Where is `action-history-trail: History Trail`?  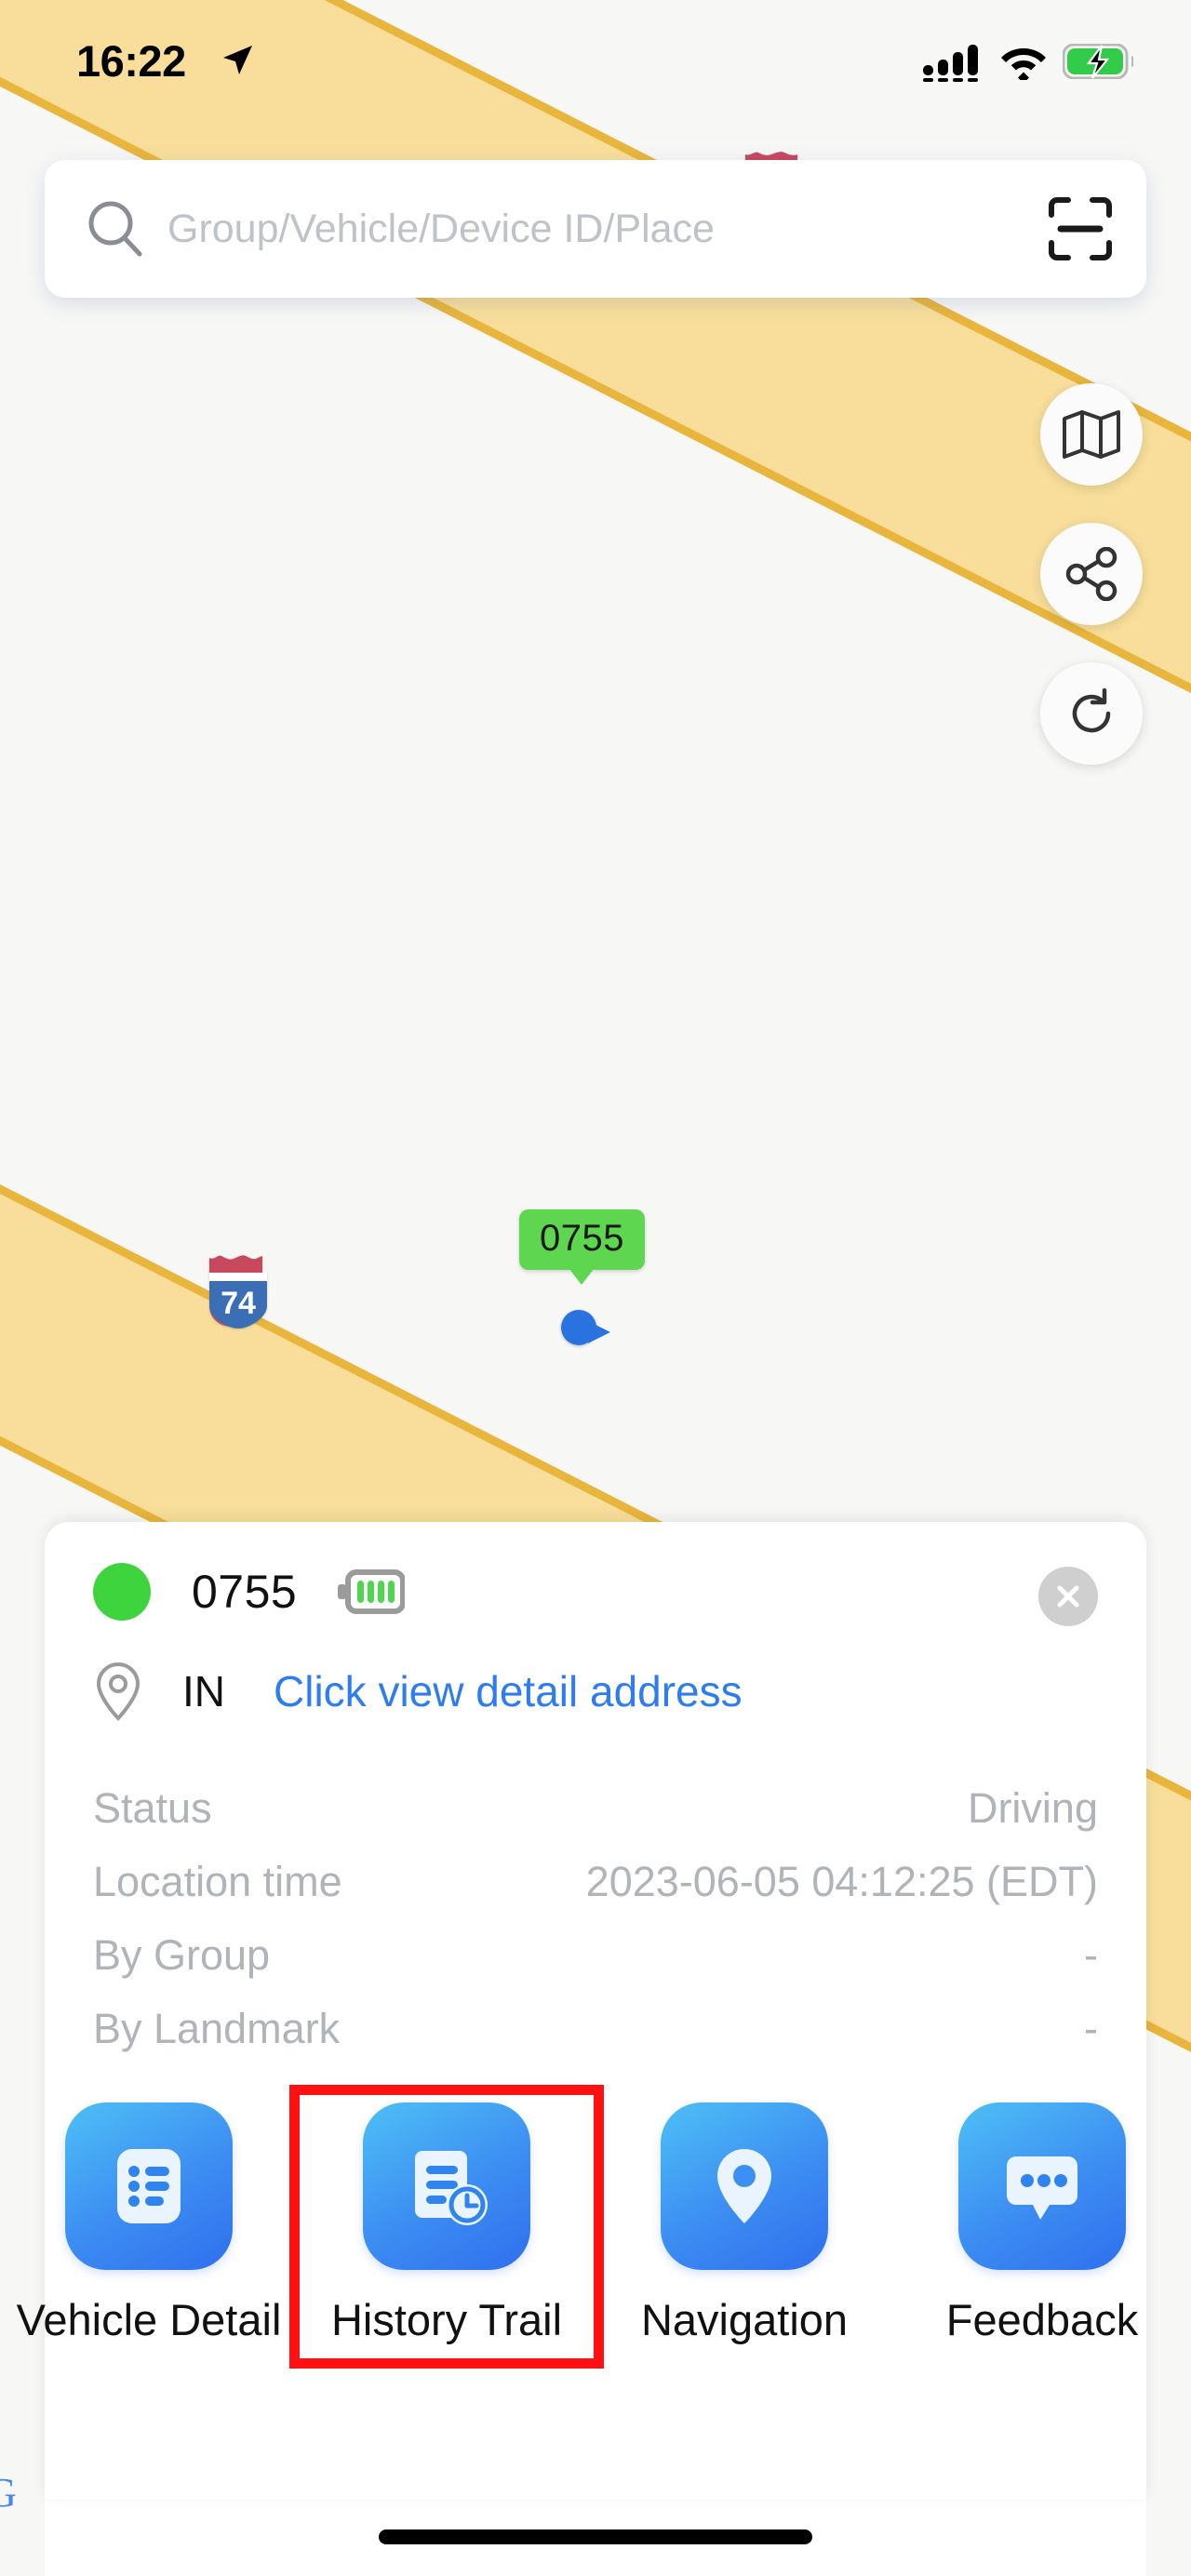 action-history-trail: History Trail is located at coordinates (446, 2227).